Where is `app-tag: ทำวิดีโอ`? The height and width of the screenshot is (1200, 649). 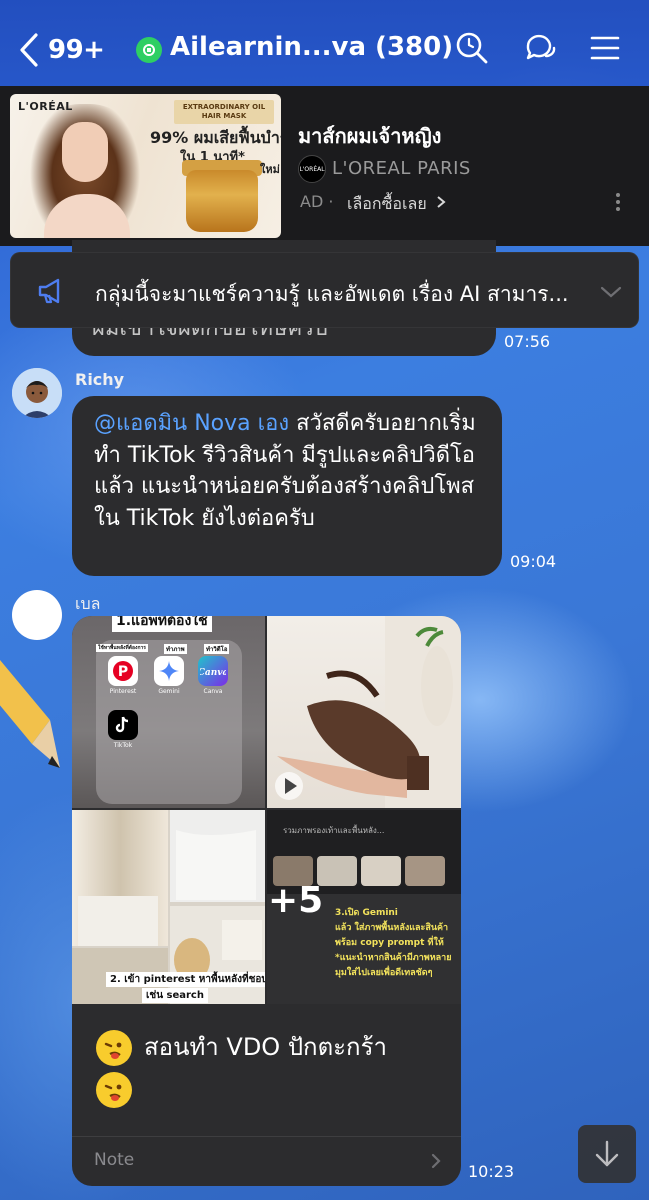 app-tag: ทำวิดีโอ is located at coordinates (217, 649).